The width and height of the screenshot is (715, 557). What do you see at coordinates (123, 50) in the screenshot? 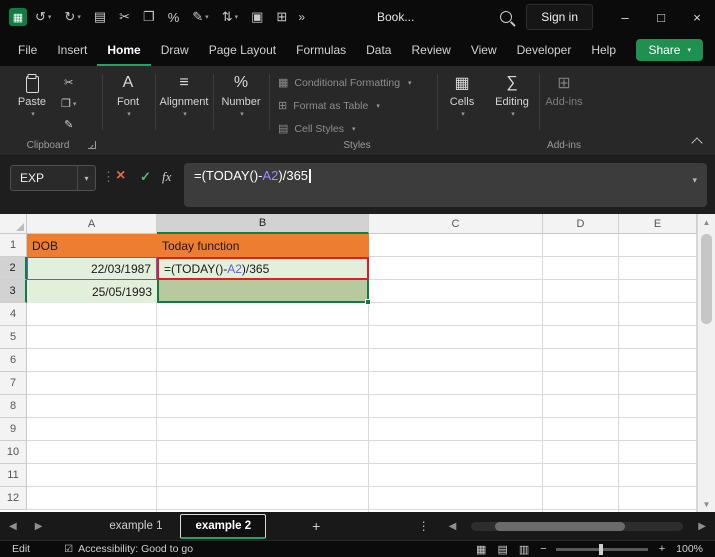
I see `tab-home: Home` at bounding box center [123, 50].